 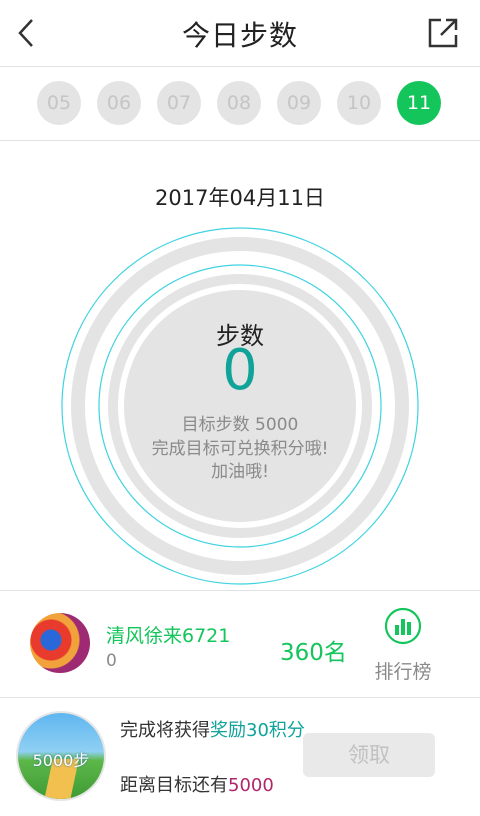 What do you see at coordinates (168, 636) in the screenshot?
I see `user-name: 清风徐来6721` at bounding box center [168, 636].